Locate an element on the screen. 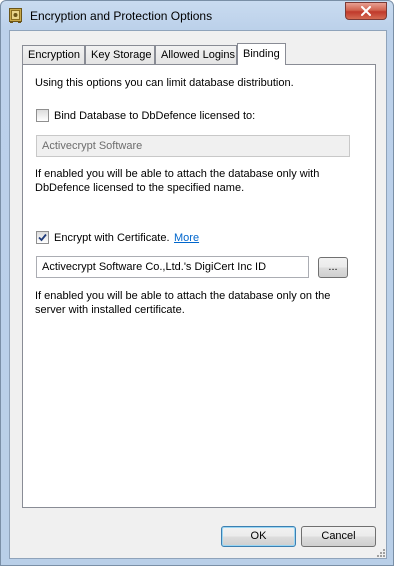 Image resolution: width=394 pixels, height=566 pixels. tab-key-storage: Key Storage is located at coordinates (120, 55).